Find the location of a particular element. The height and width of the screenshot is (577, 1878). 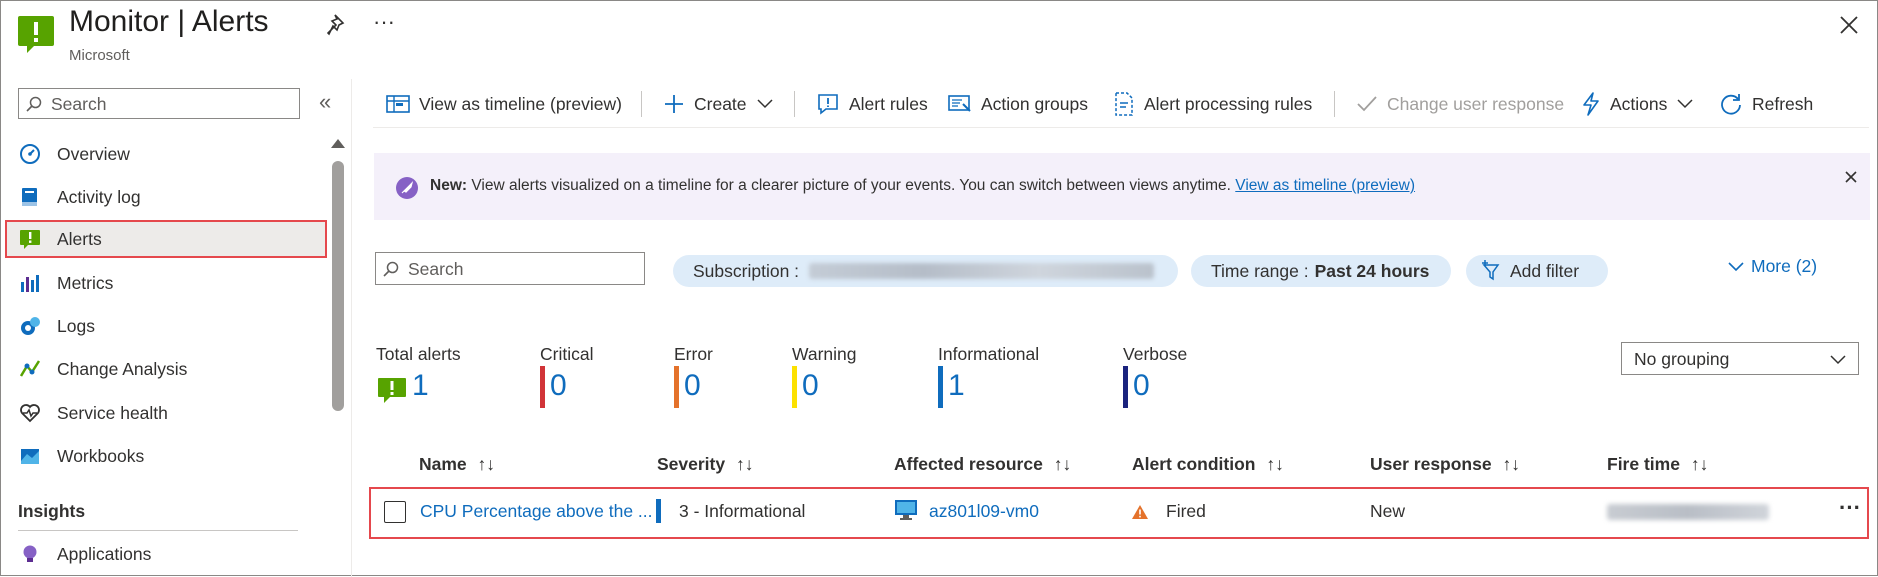

time-range-value: Past 24 hours is located at coordinates (1372, 270).